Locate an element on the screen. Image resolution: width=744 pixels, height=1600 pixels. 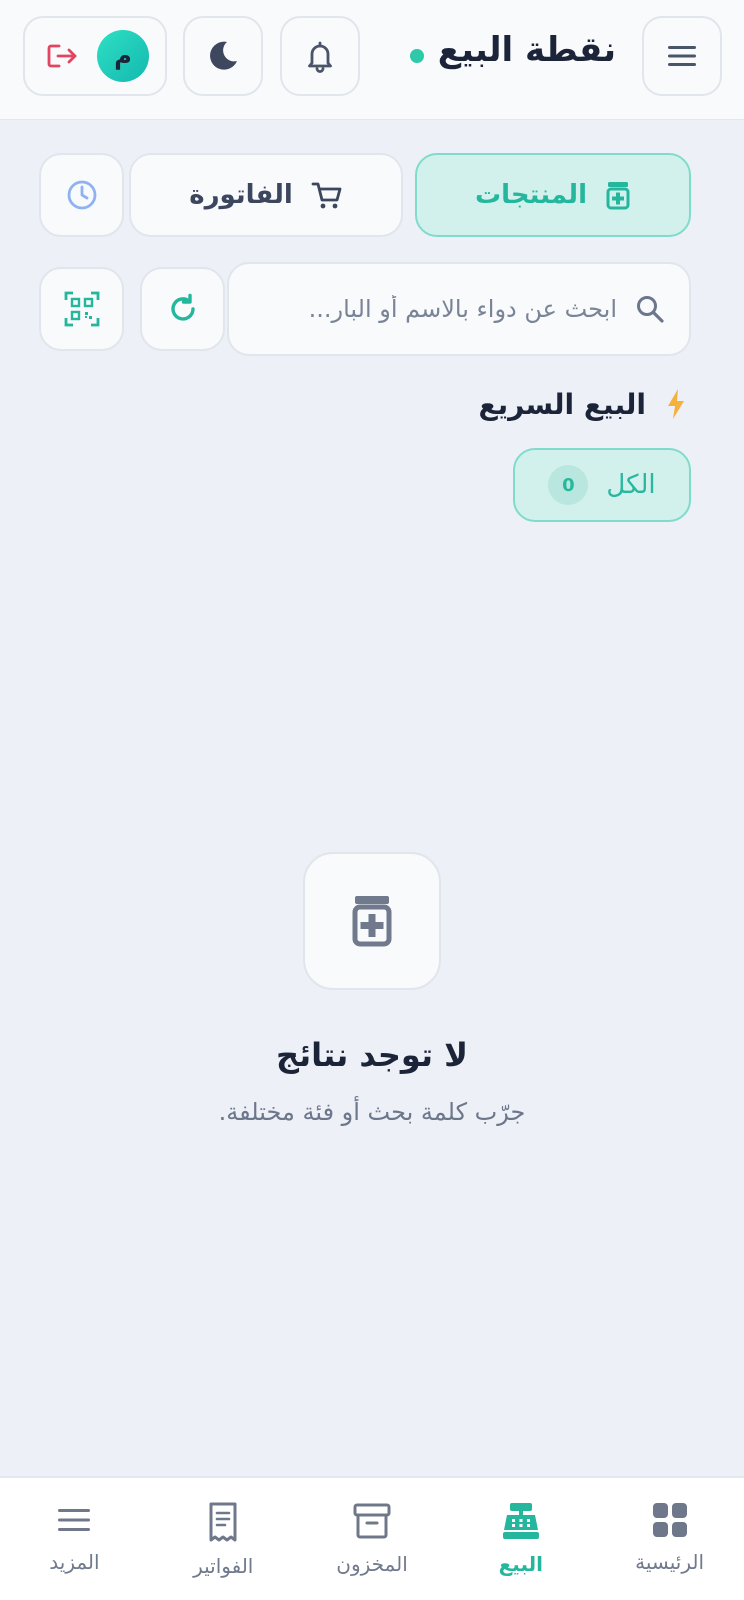
refresh-button is located at coordinates (182, 309).